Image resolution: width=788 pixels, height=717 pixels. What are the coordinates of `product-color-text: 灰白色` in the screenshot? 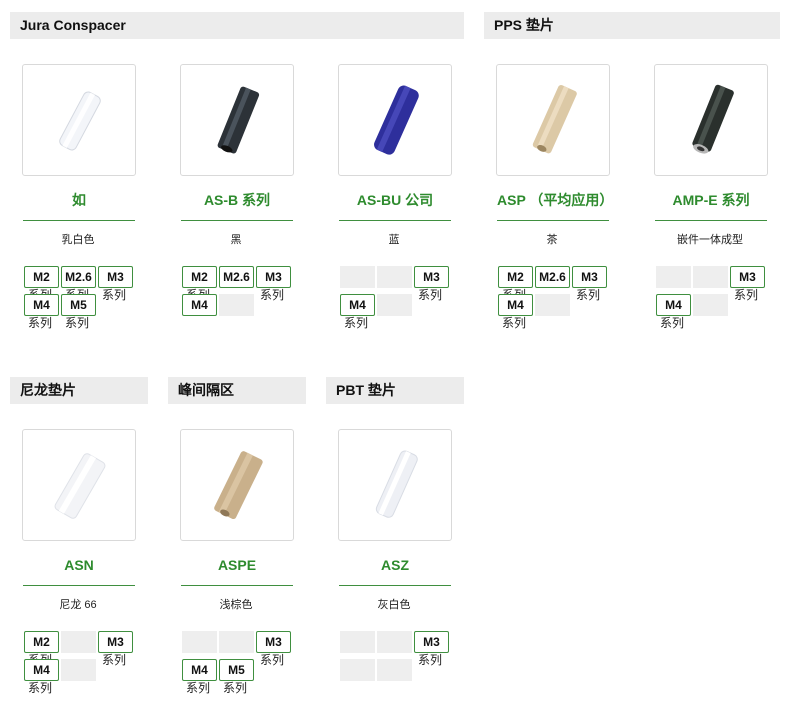 It's located at (394, 605).